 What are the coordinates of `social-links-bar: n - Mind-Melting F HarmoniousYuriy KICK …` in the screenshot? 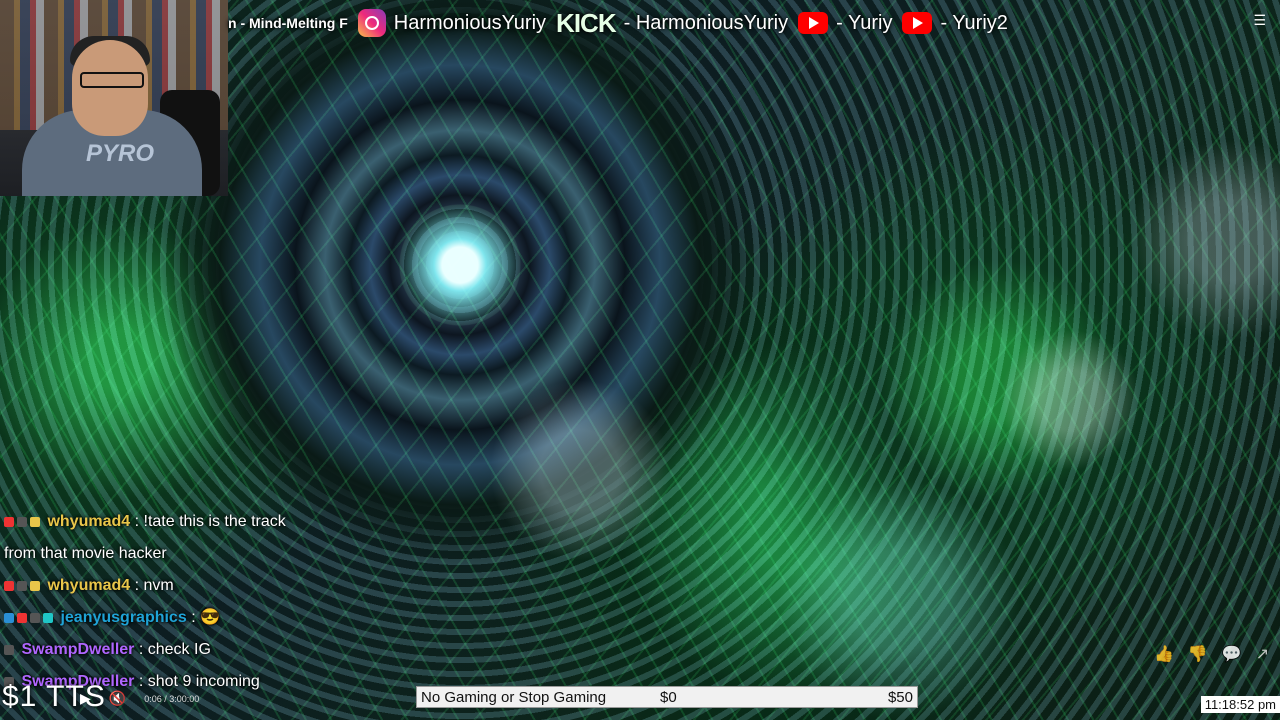 It's located at (754, 23).